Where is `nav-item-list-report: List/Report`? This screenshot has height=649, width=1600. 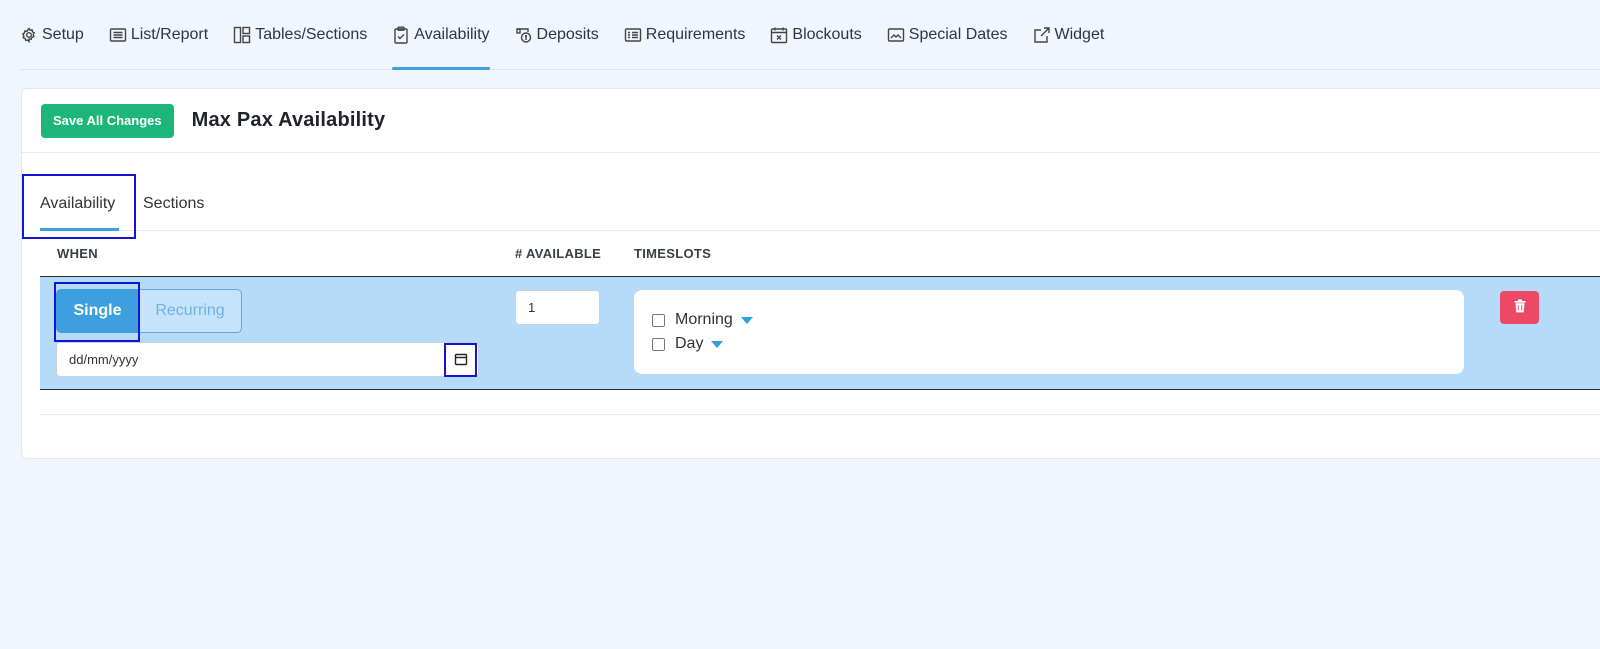
nav-item-list-report: List/Report is located at coordinates (158, 35).